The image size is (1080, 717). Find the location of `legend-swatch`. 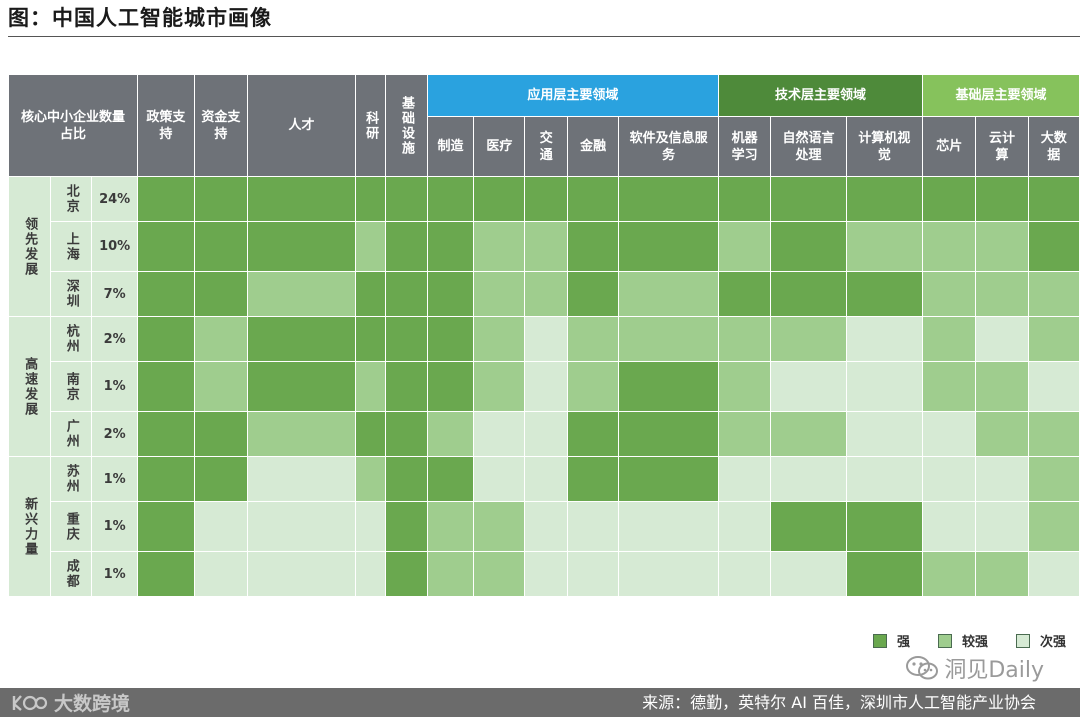

legend-swatch is located at coordinates (1022, 640).